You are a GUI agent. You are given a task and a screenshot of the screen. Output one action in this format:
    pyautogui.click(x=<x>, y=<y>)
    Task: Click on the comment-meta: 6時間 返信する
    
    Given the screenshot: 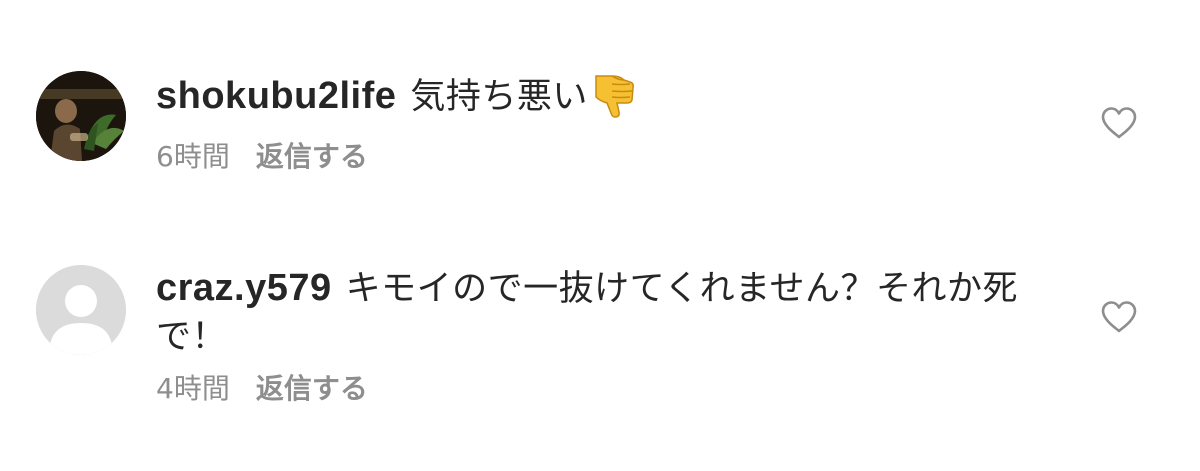 What is the action you would take?
    pyautogui.click(x=262, y=157)
    